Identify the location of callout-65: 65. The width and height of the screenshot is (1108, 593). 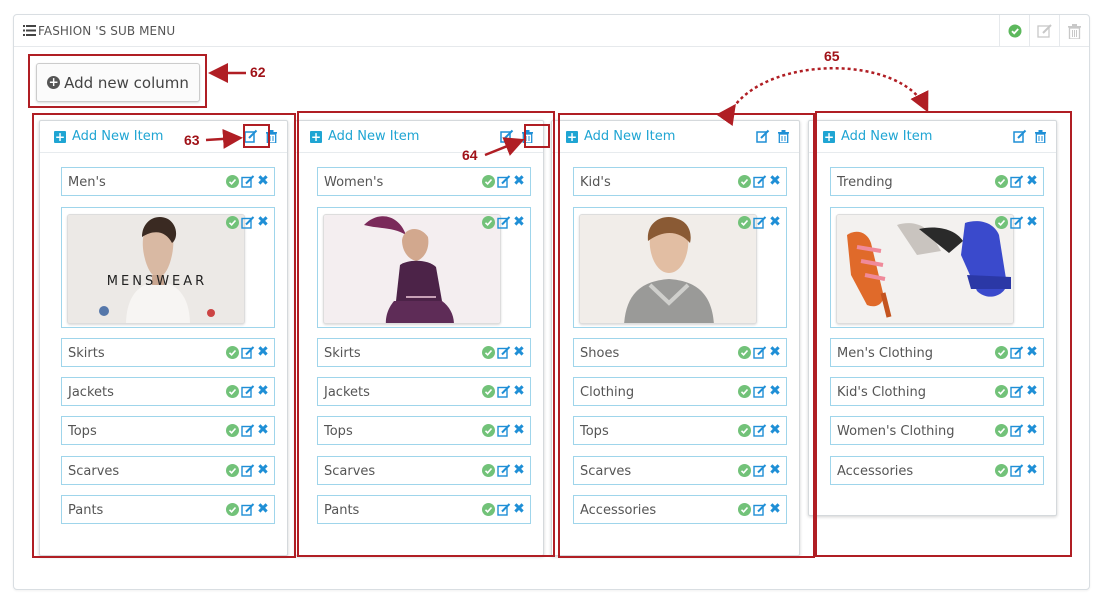
(832, 56).